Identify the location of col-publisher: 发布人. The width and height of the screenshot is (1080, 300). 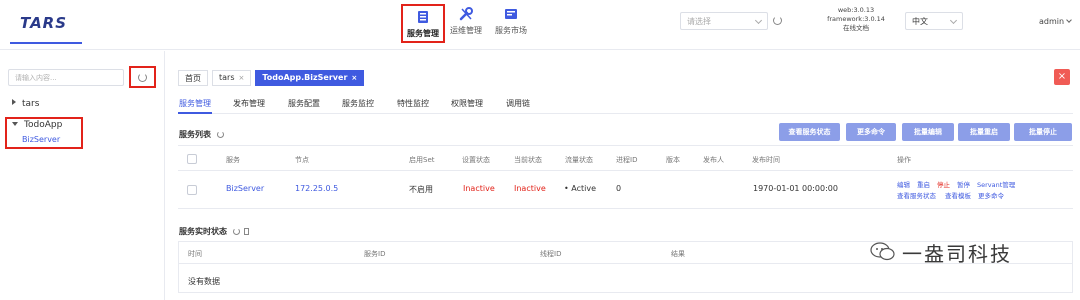
(713, 160).